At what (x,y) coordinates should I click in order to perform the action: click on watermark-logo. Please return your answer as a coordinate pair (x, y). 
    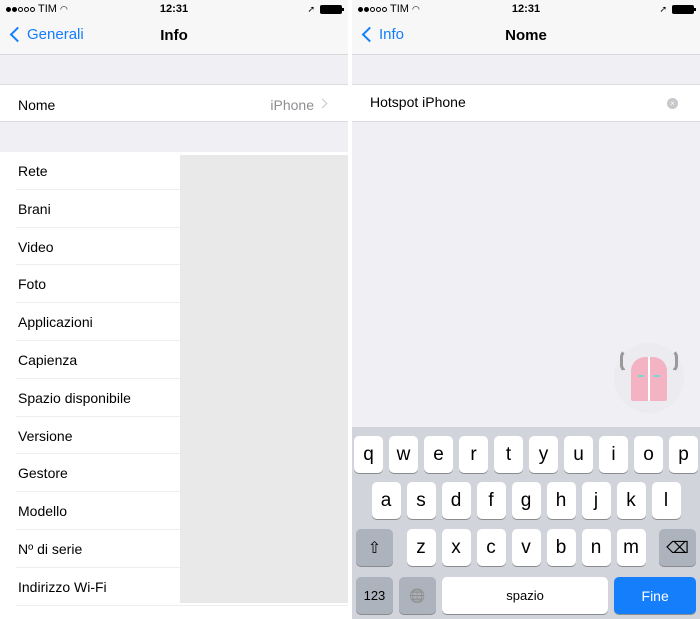
    Looking at the image, I should click on (649, 378).